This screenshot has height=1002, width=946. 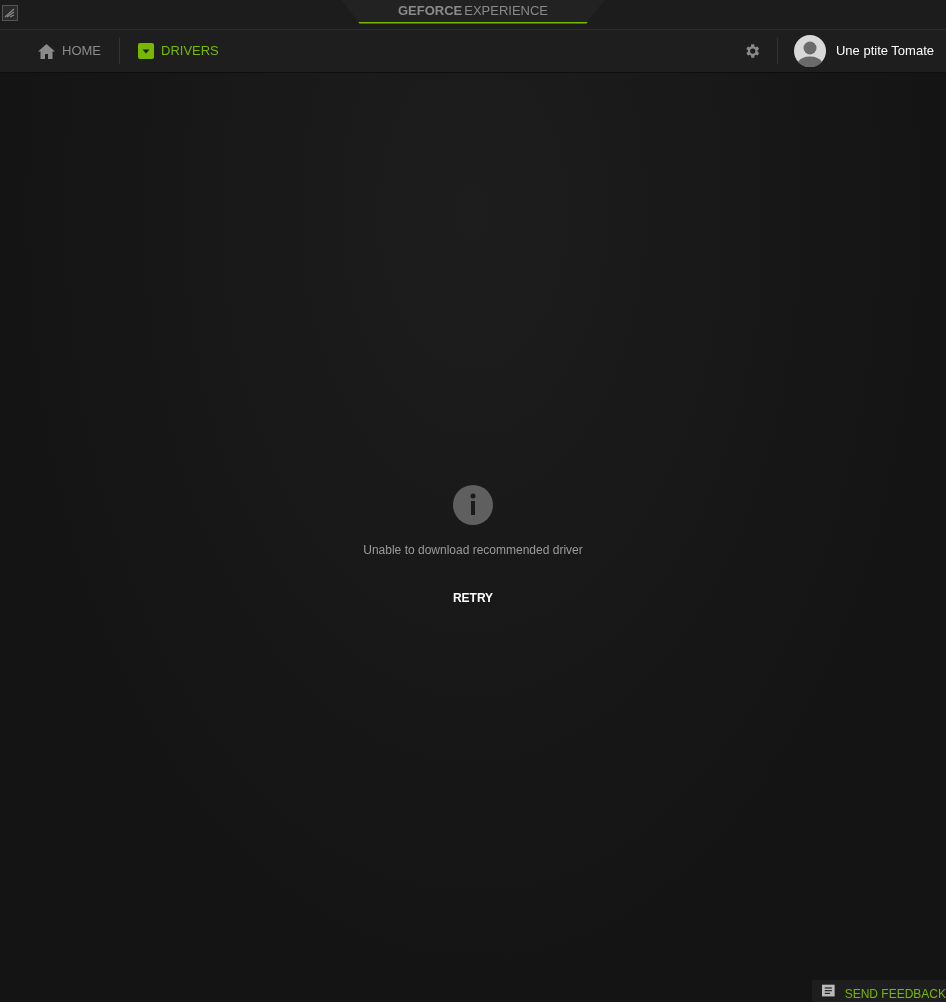 I want to click on user-name: Une ptite Tomate, so click(x=884, y=51).